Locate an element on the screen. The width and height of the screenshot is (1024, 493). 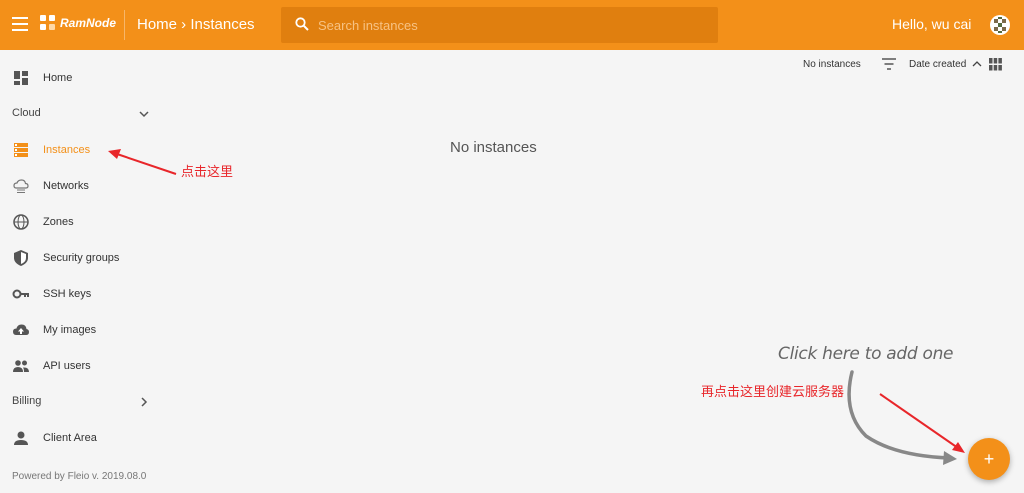
annotation-click-again: 再点击这里创建云服务器 is located at coordinates (773, 392).